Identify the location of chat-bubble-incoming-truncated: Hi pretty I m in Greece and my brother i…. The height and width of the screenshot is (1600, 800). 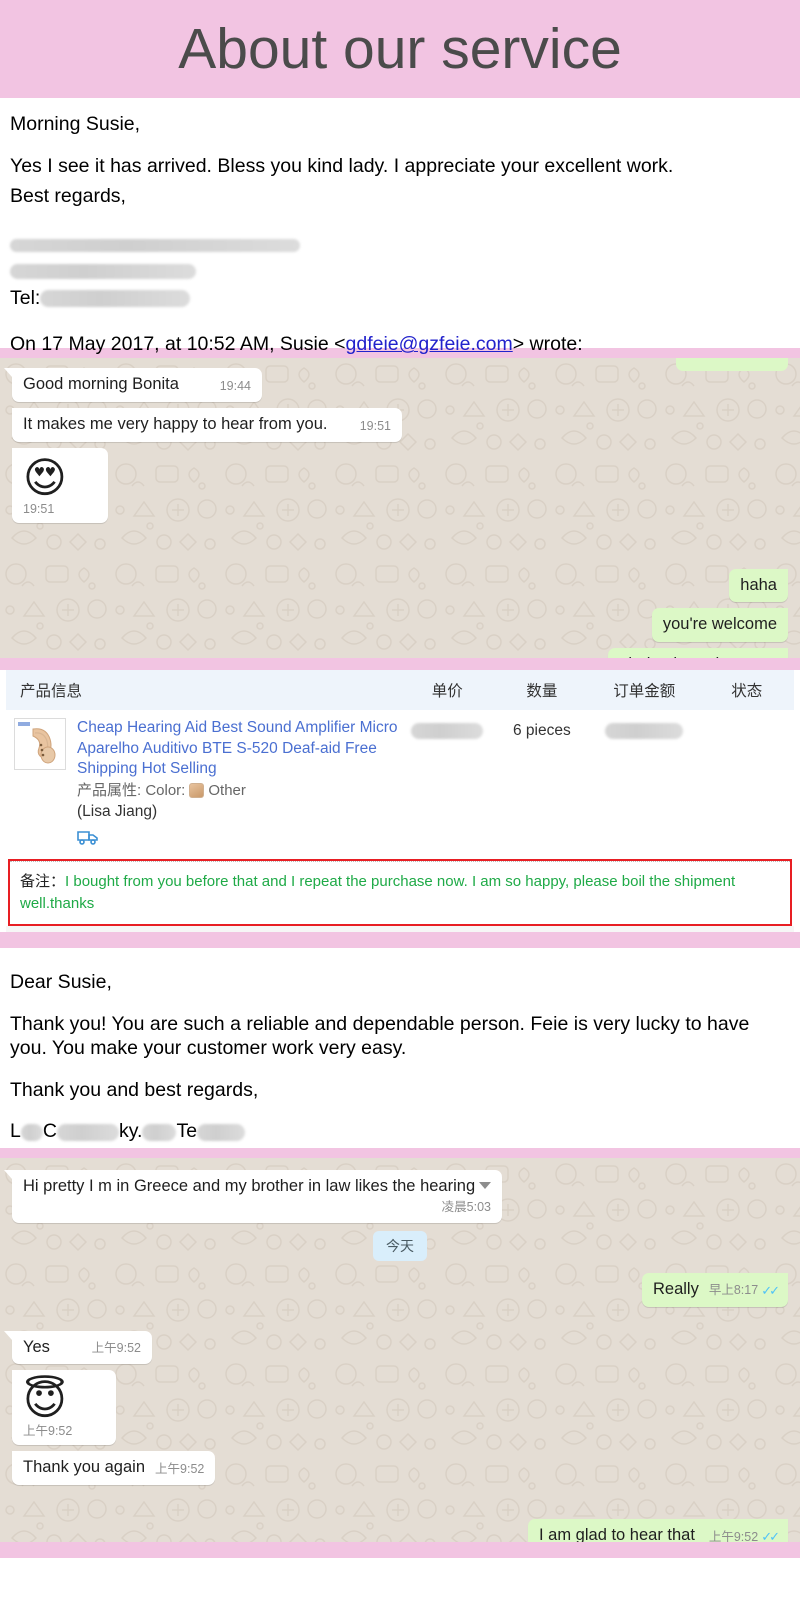
(253, 1196).